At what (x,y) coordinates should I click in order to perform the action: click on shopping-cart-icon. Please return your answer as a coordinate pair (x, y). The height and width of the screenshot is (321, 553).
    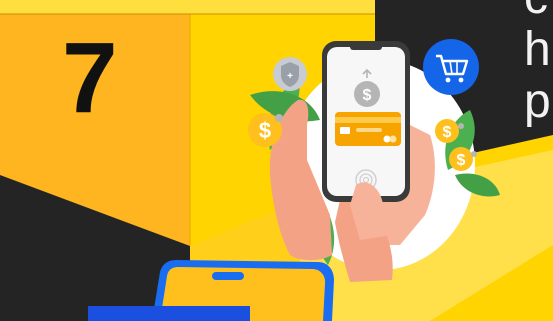
    Looking at the image, I should click on (451, 67).